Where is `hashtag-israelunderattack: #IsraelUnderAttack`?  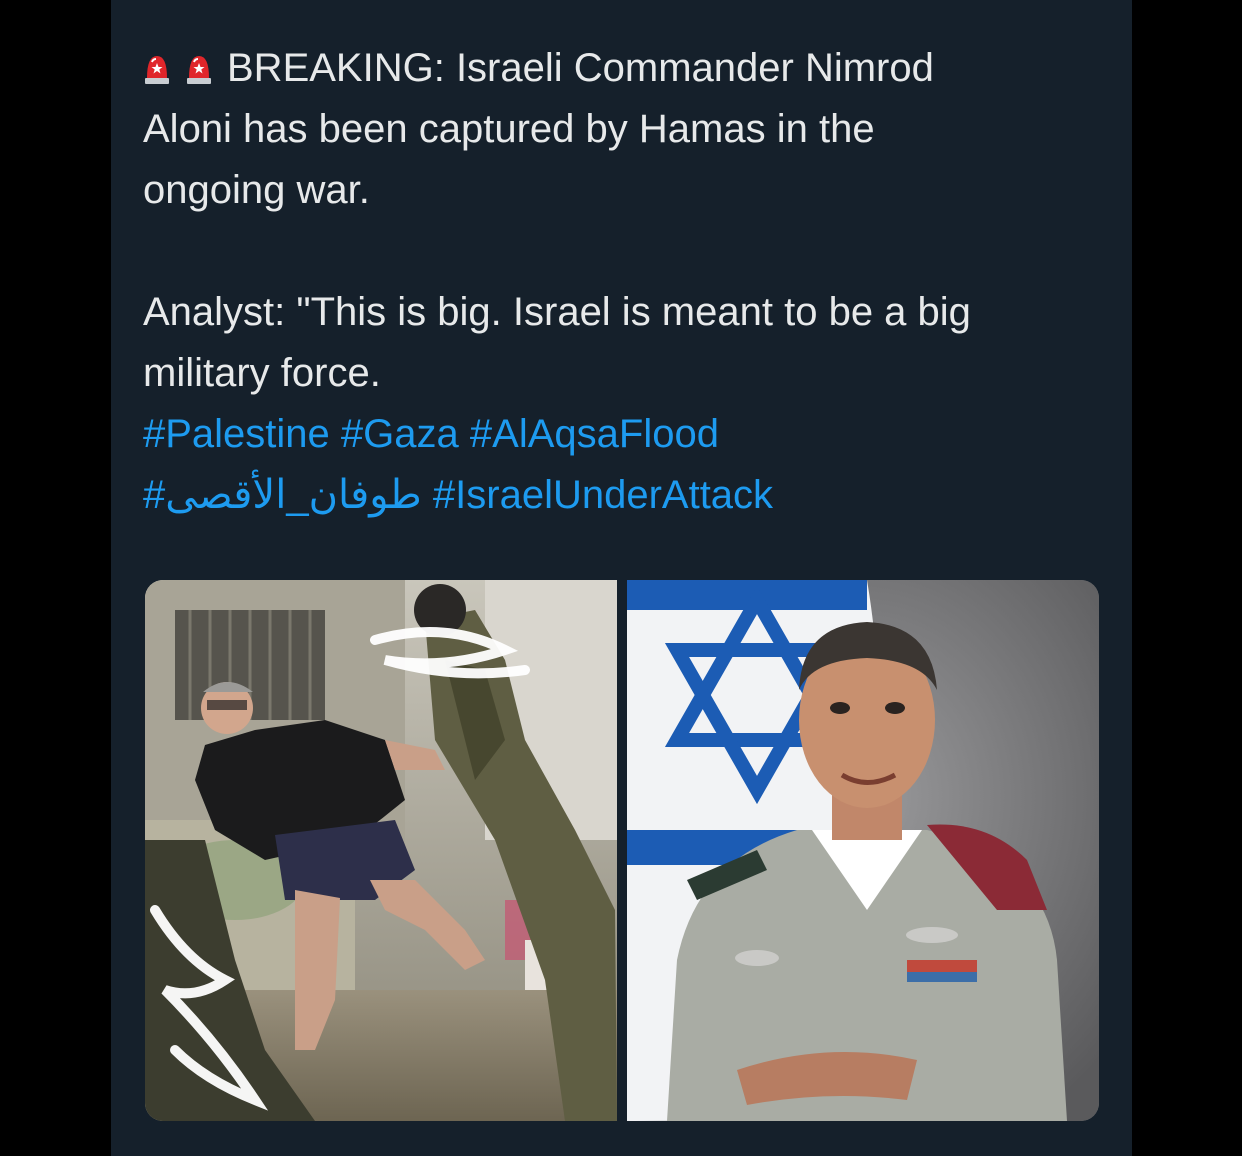
hashtag-israelunderattack: #IsraelUnderAttack is located at coordinates (603, 495).